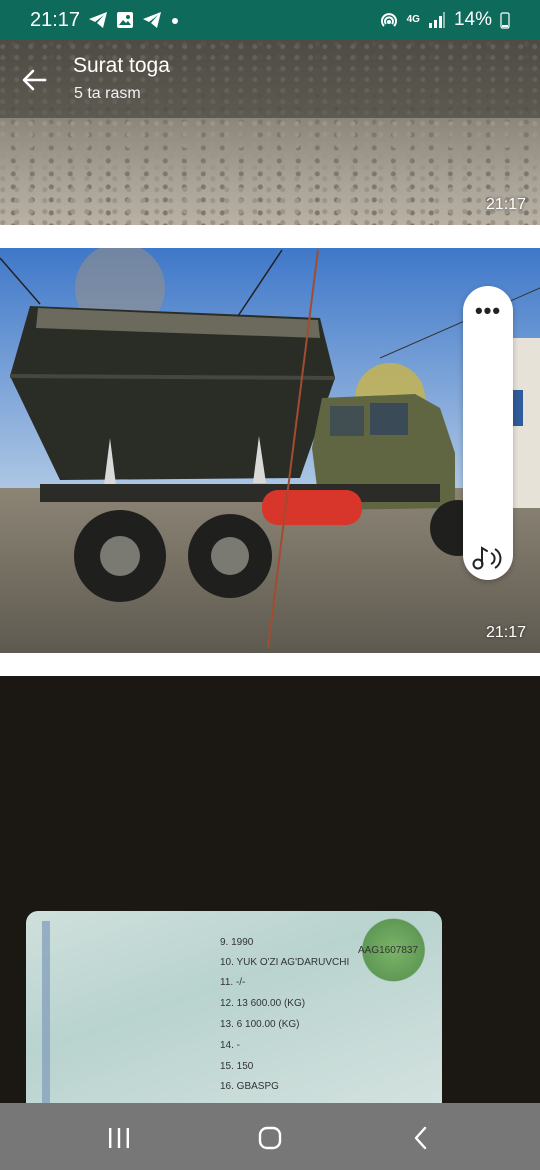 This screenshot has width=540, height=1170. Describe the element at coordinates (388, 950) in the screenshot. I see `document-serial: AAG1607837` at that location.